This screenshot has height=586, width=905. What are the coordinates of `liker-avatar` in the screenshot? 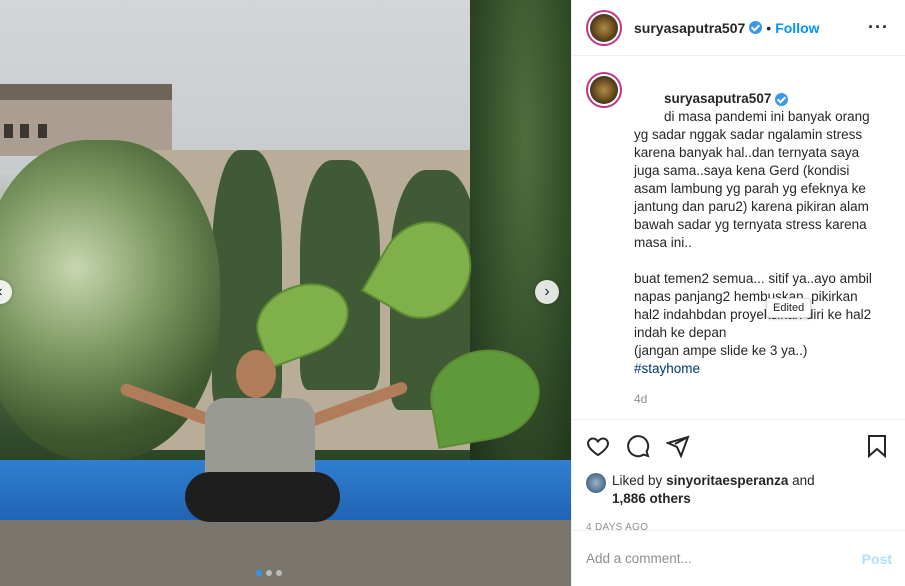 It's located at (596, 483).